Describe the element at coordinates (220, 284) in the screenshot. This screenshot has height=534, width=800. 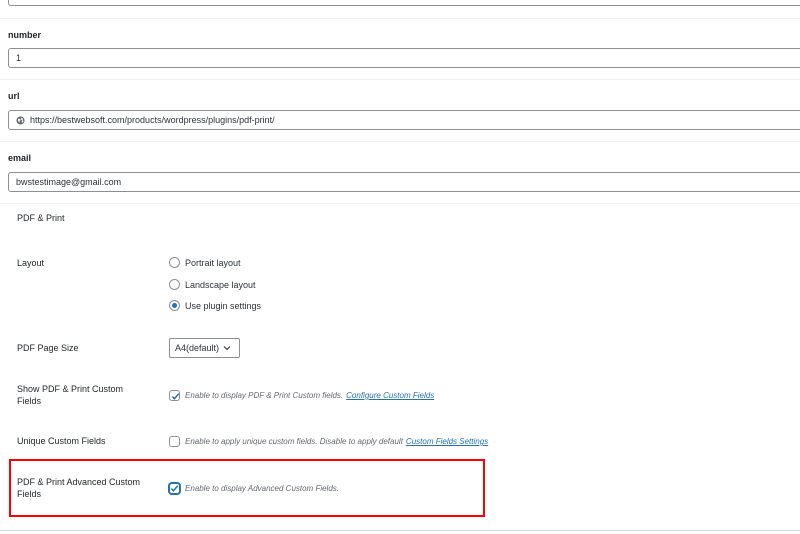
I see `radio-label: Landscape layout` at that location.